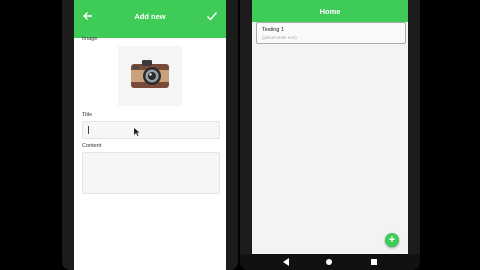 The width and height of the screenshot is (480, 270). I want to click on home-title: Home, so click(330, 11).